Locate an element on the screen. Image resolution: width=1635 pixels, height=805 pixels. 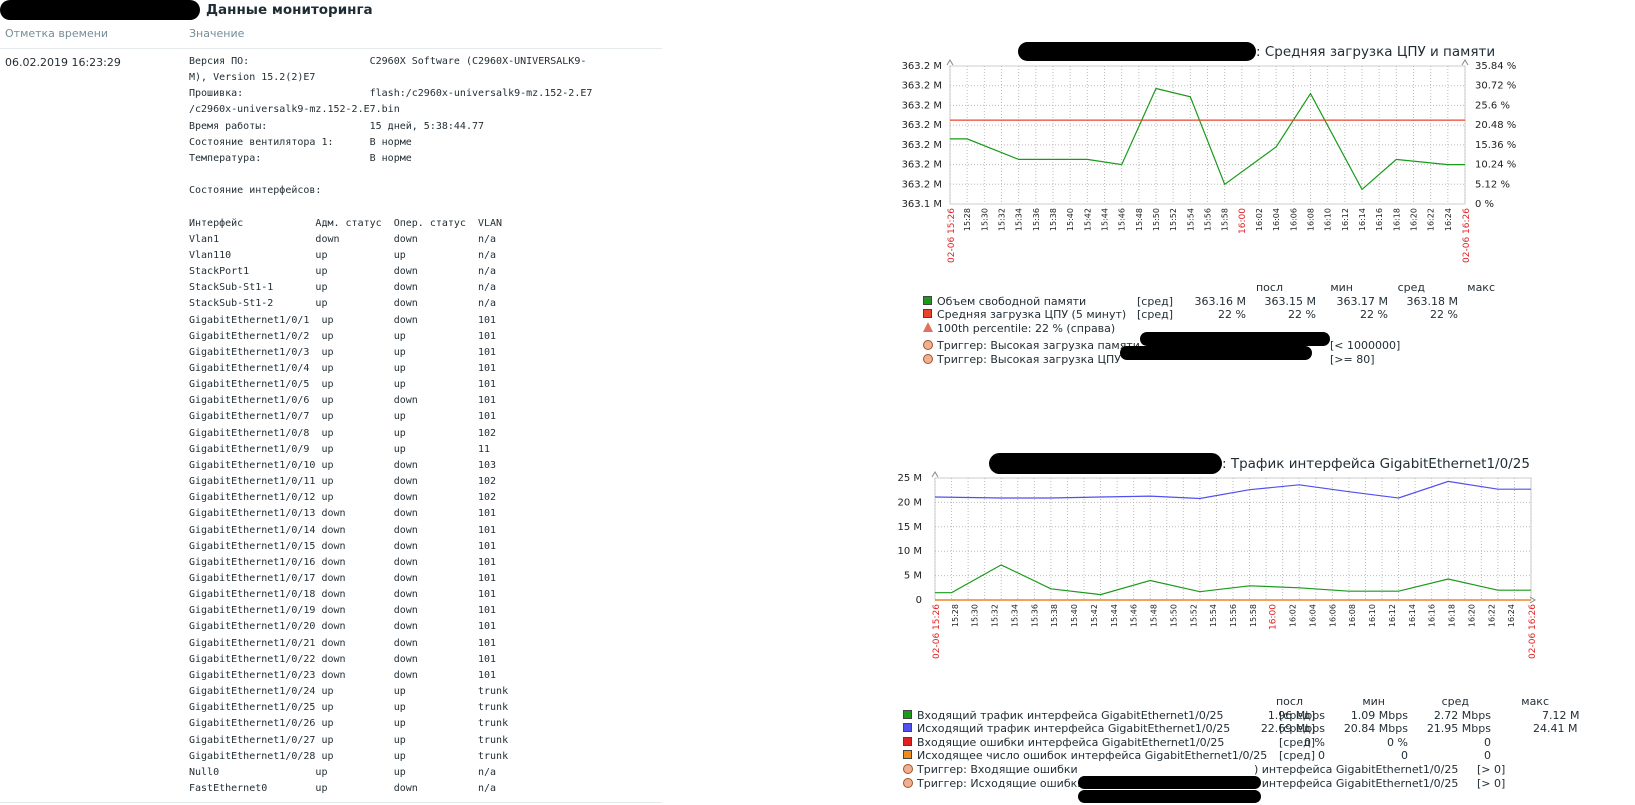
x-edge-label-end: 02-06 16:26 is located at coordinates (1533, 631).